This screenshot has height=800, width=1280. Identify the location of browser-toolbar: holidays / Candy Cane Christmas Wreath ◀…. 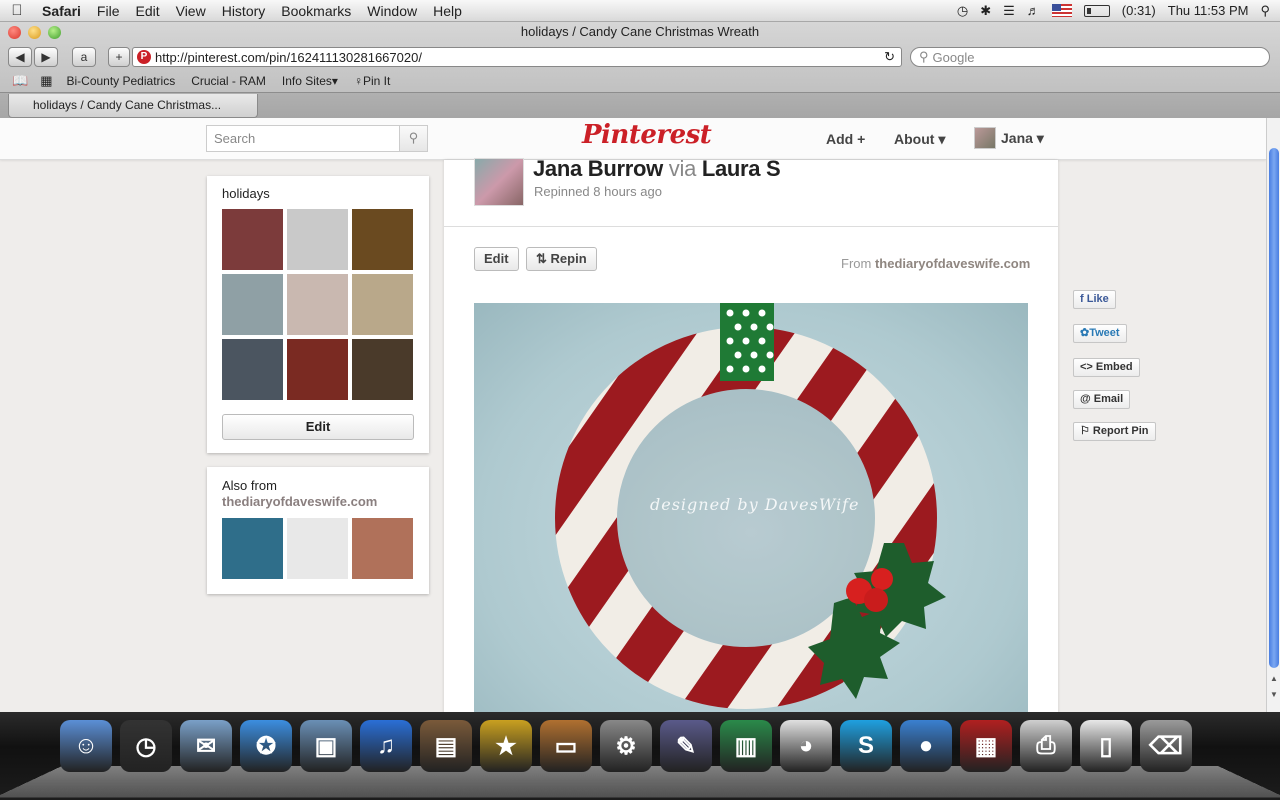
(640, 70).